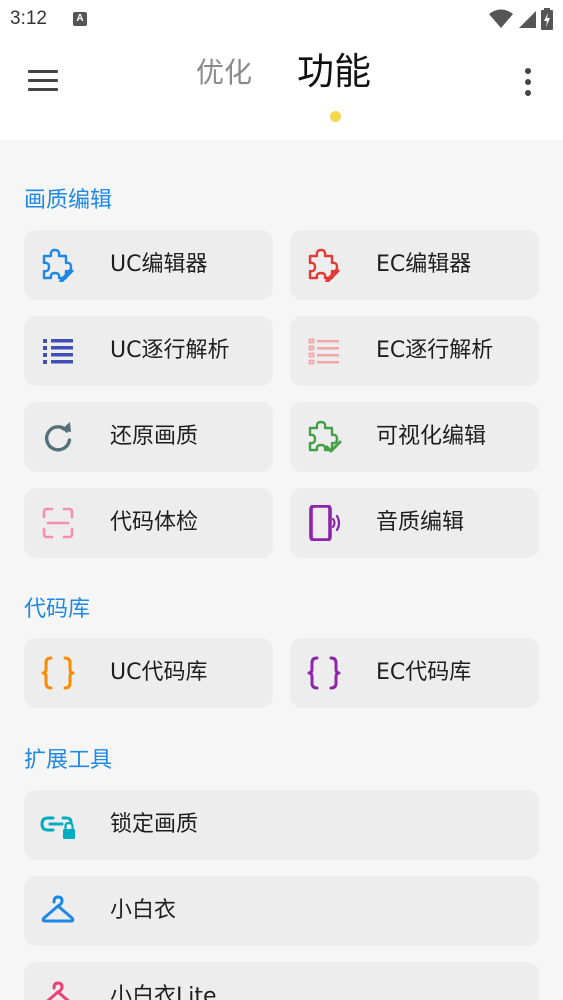  What do you see at coordinates (281, 911) in the screenshot?
I see `xiaobaiyi-card: 小白衣` at bounding box center [281, 911].